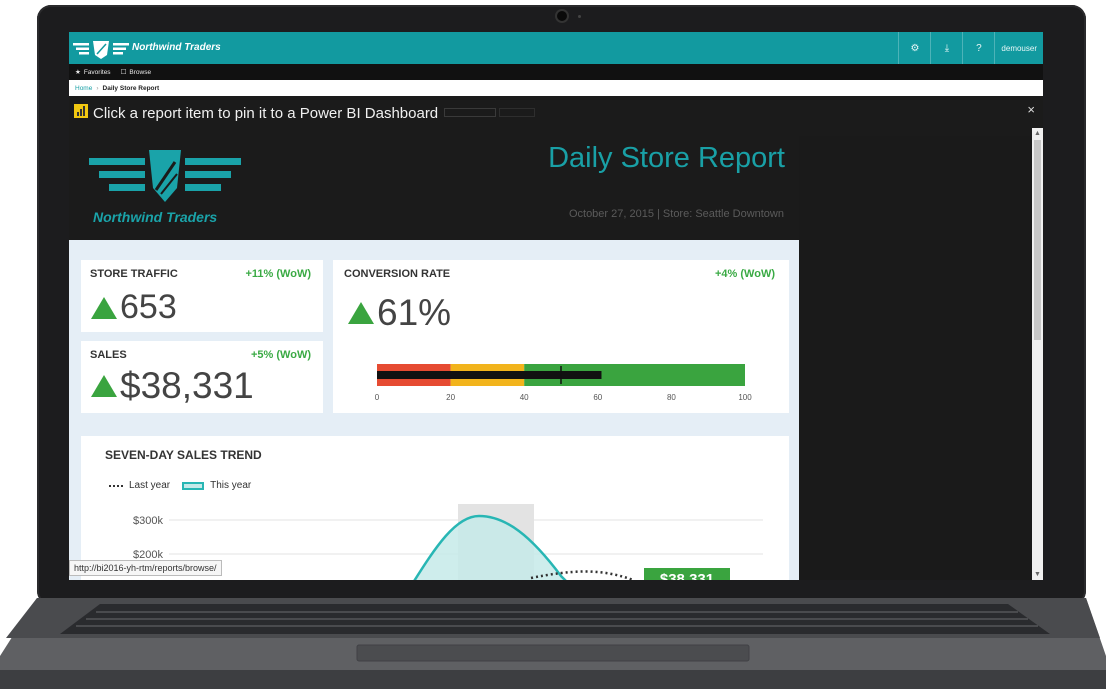 This screenshot has height=689, width=1106. Describe the element at coordinates (946, 48) in the screenshot. I see `download-icon: ⤓` at that location.